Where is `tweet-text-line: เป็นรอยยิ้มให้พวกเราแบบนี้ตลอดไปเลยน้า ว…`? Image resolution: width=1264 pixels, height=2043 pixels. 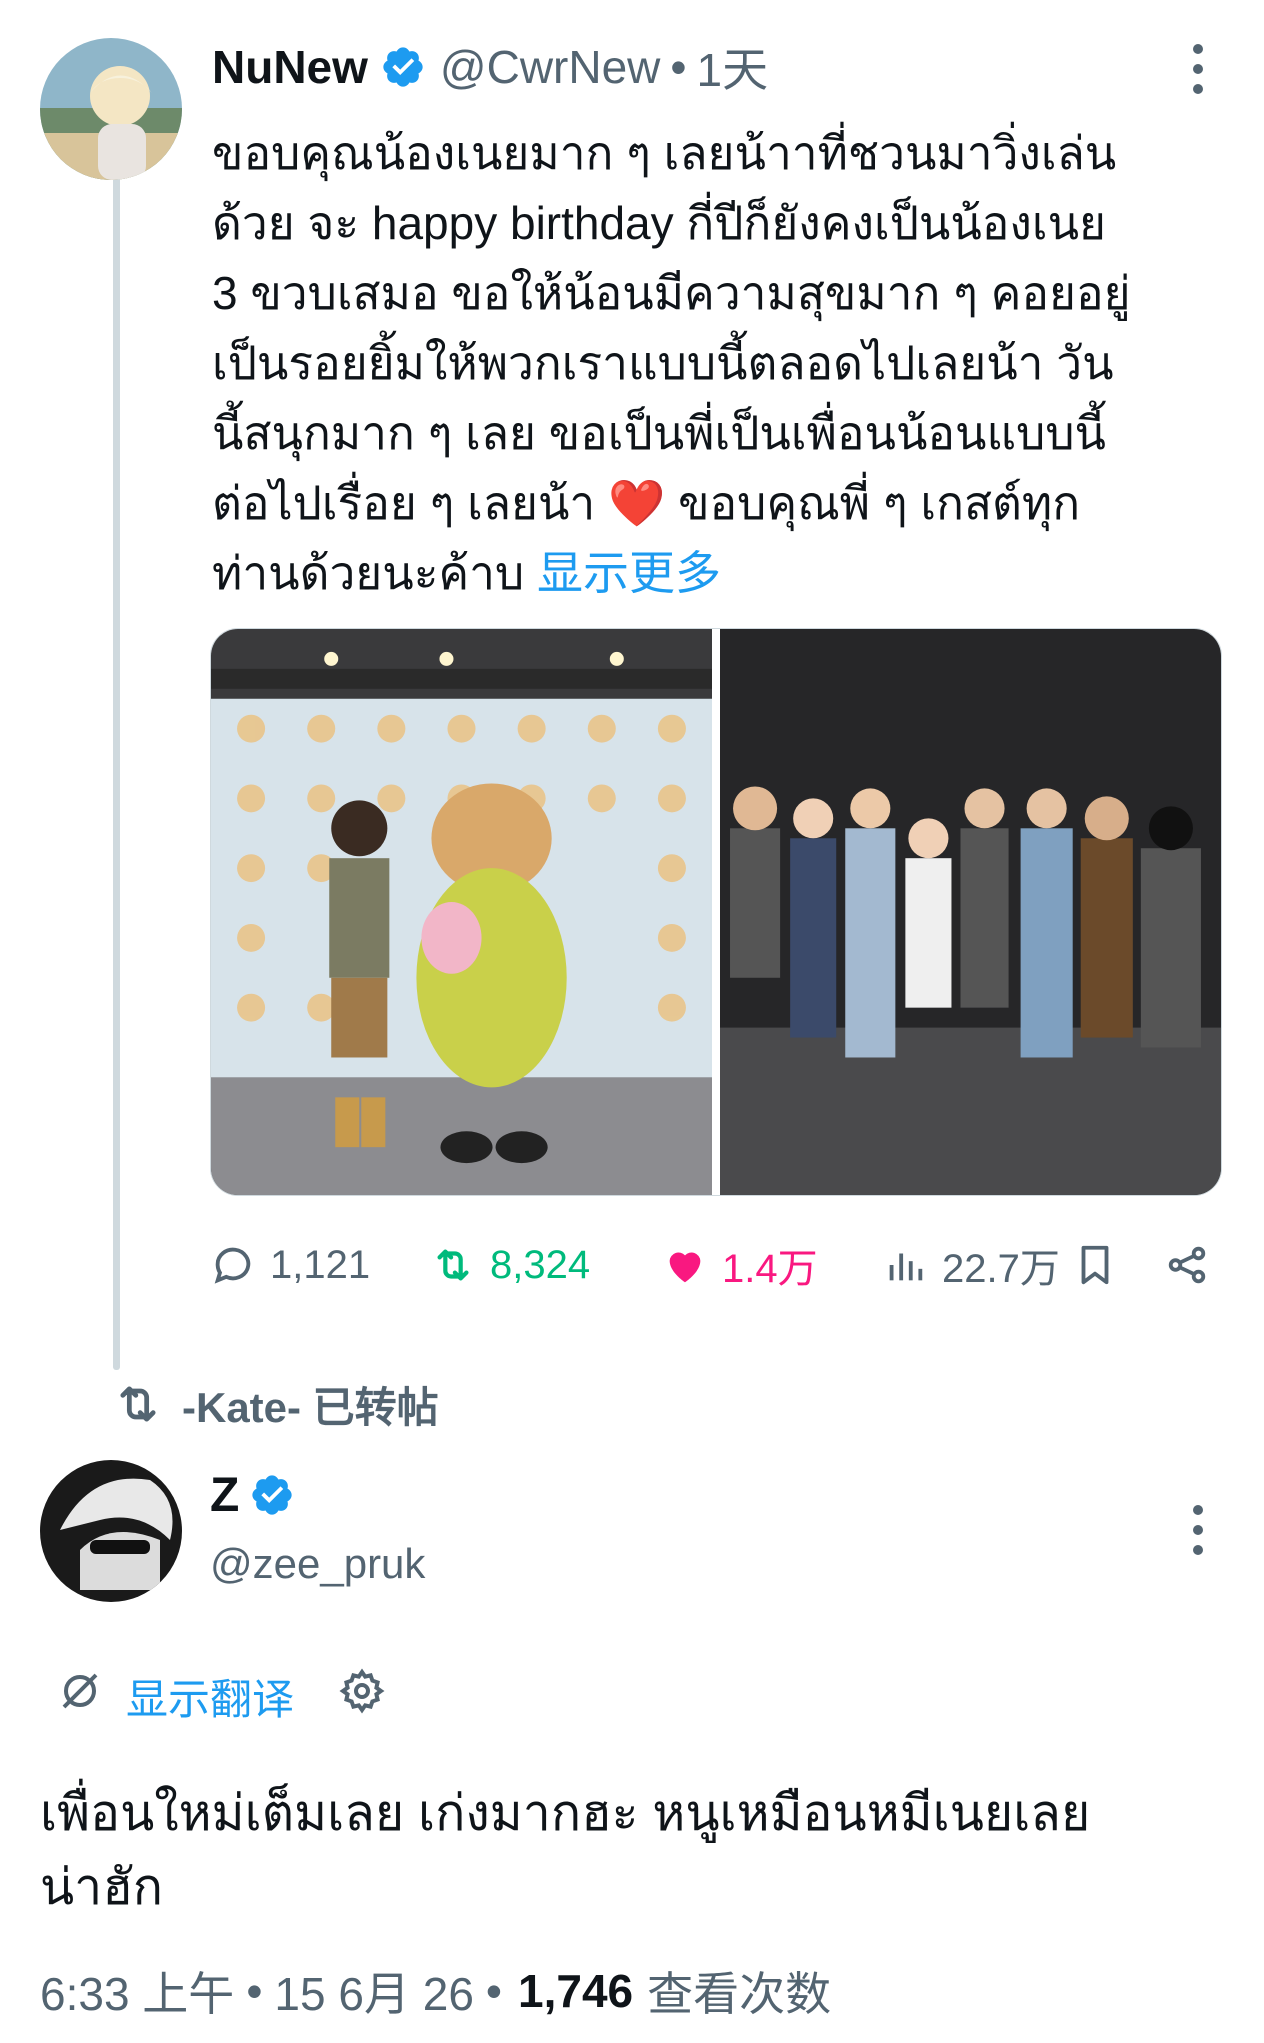 tweet-text-line: เป็นรอยยิ้มให้พวกเราแบบนี้ตลอดไปเลยน้า ว… is located at coordinates (663, 363).